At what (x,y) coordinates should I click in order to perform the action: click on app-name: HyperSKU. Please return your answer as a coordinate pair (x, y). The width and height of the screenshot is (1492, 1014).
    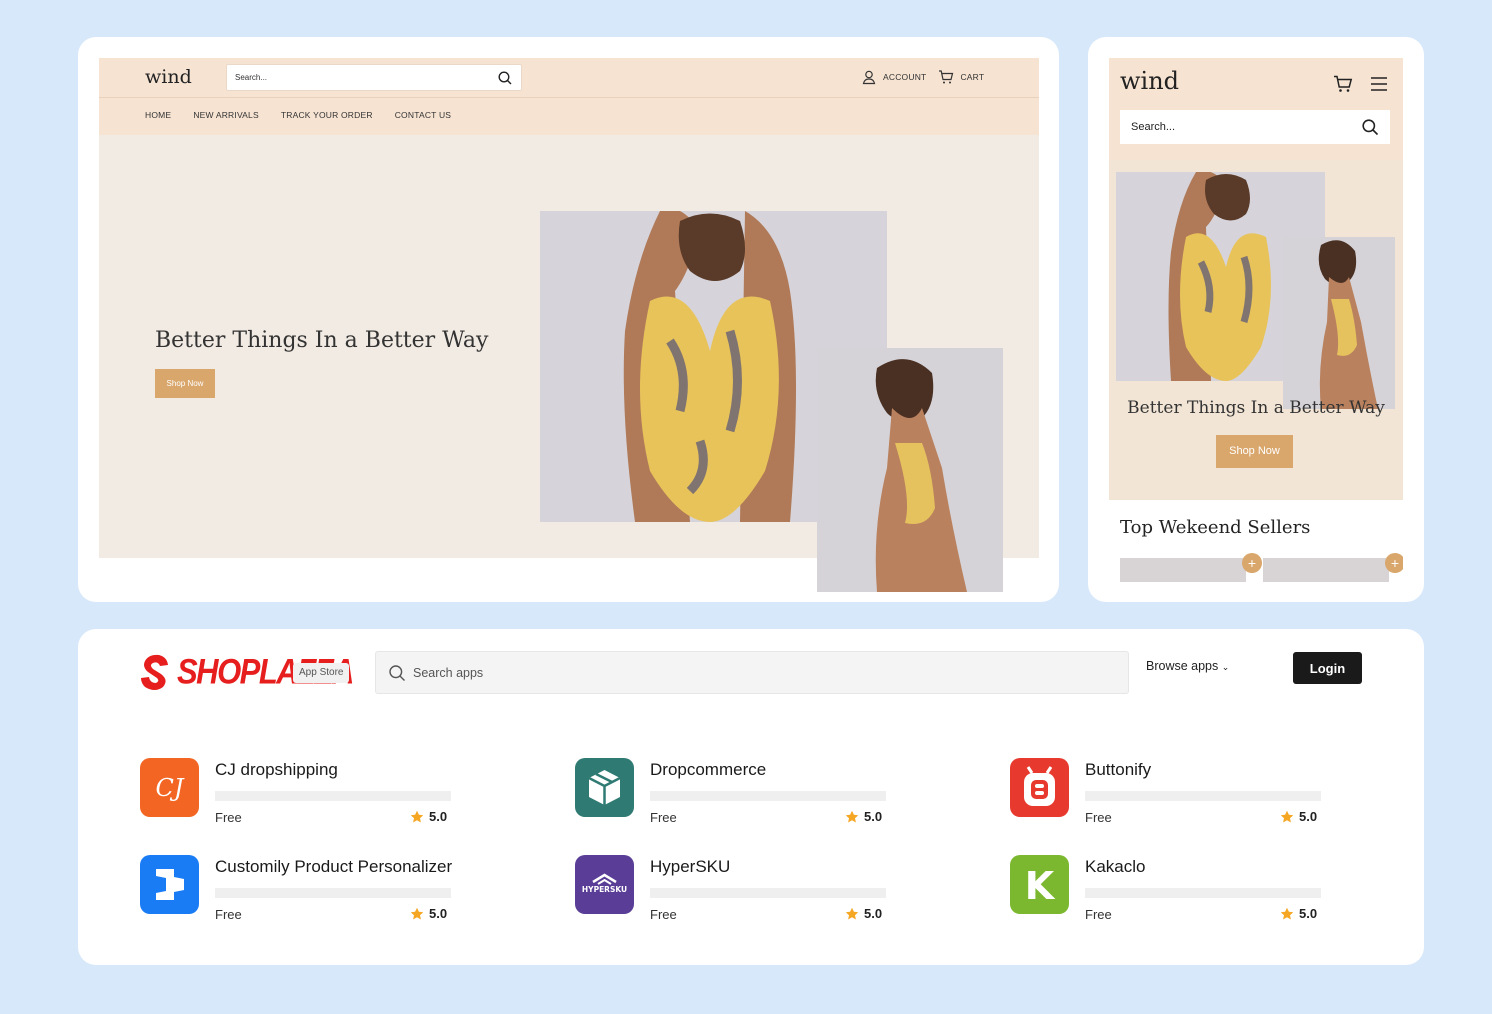
    Looking at the image, I should click on (690, 866).